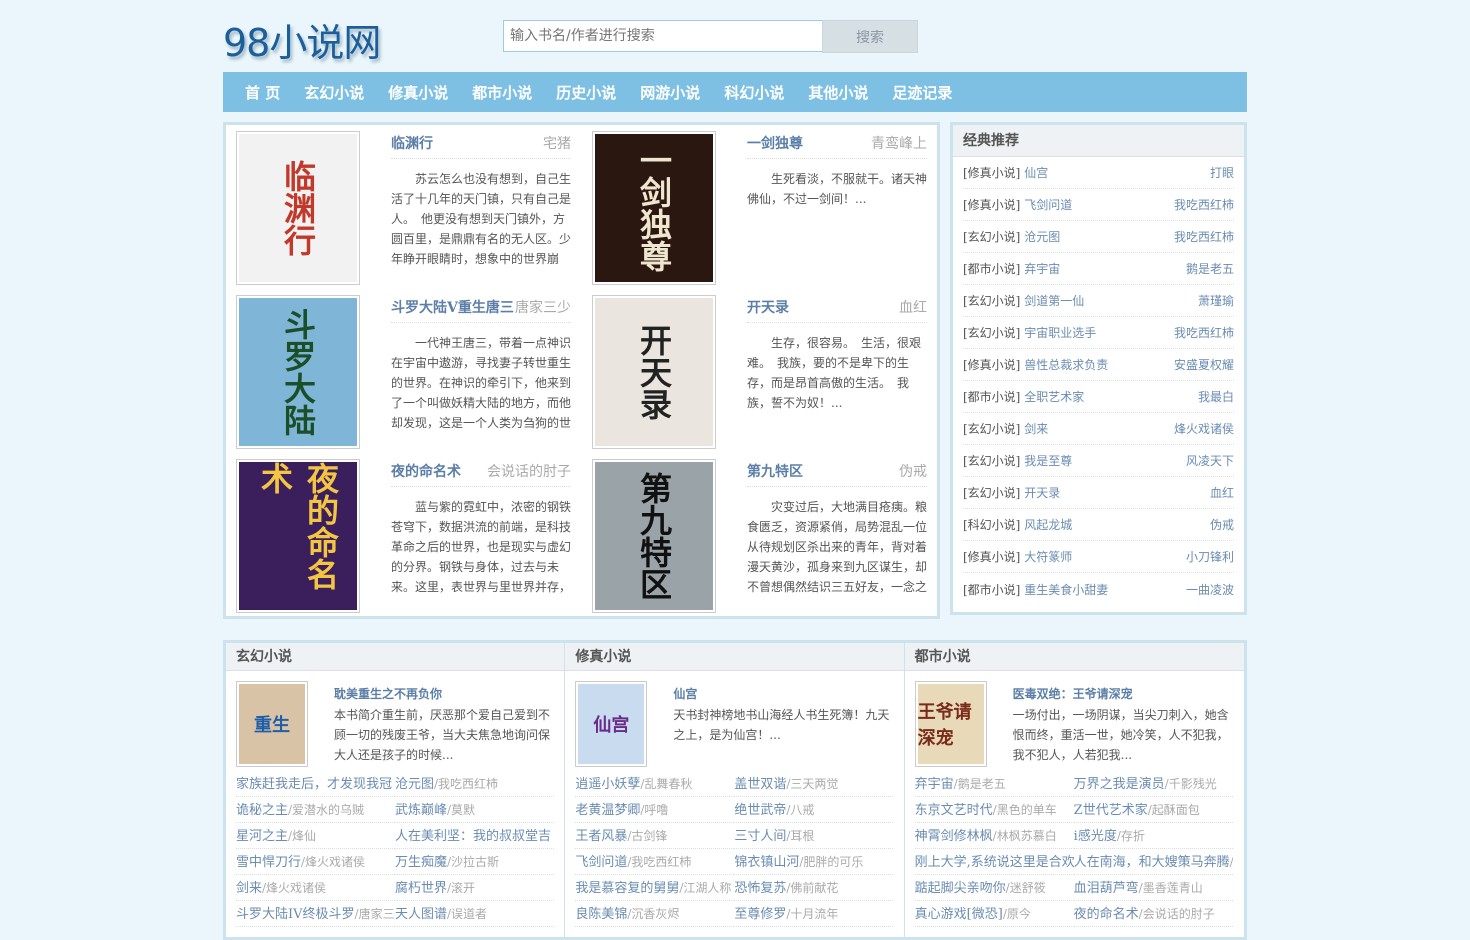 This screenshot has height=940, width=1470. I want to click on book-link: 飞剑问道, so click(601, 862).